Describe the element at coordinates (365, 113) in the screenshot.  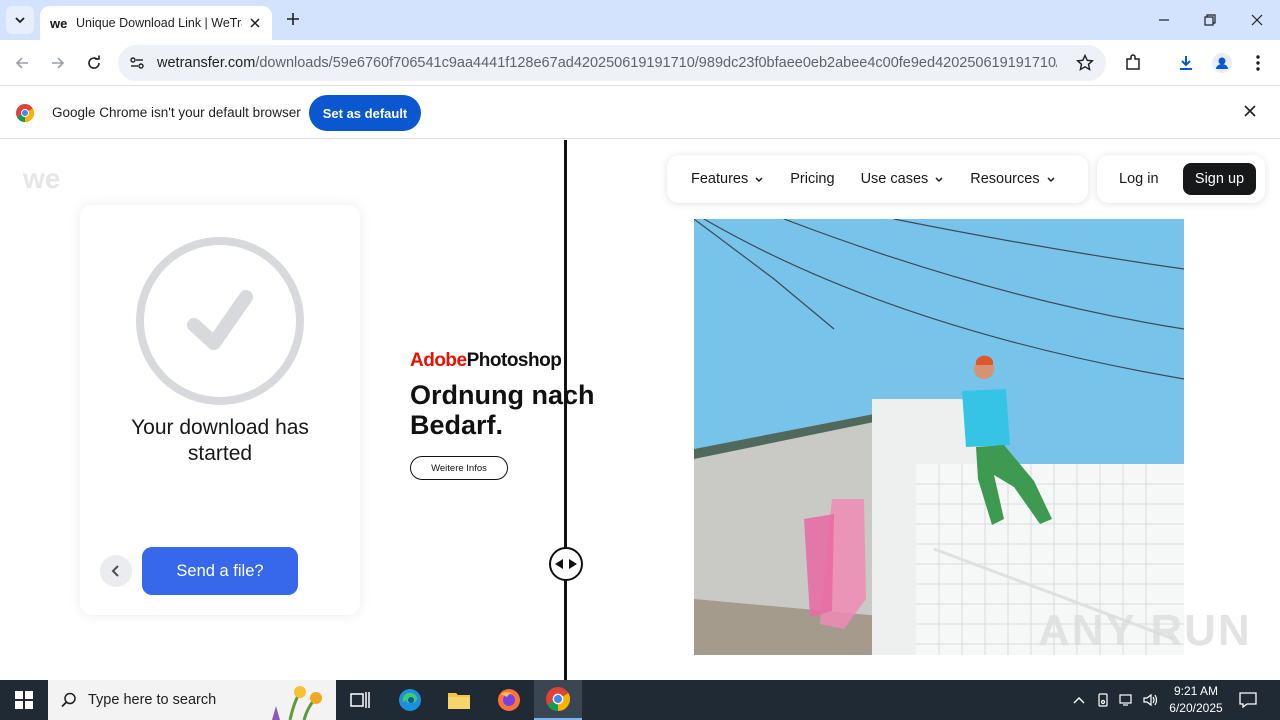
I see `set-as-default-button: Set as default` at that location.